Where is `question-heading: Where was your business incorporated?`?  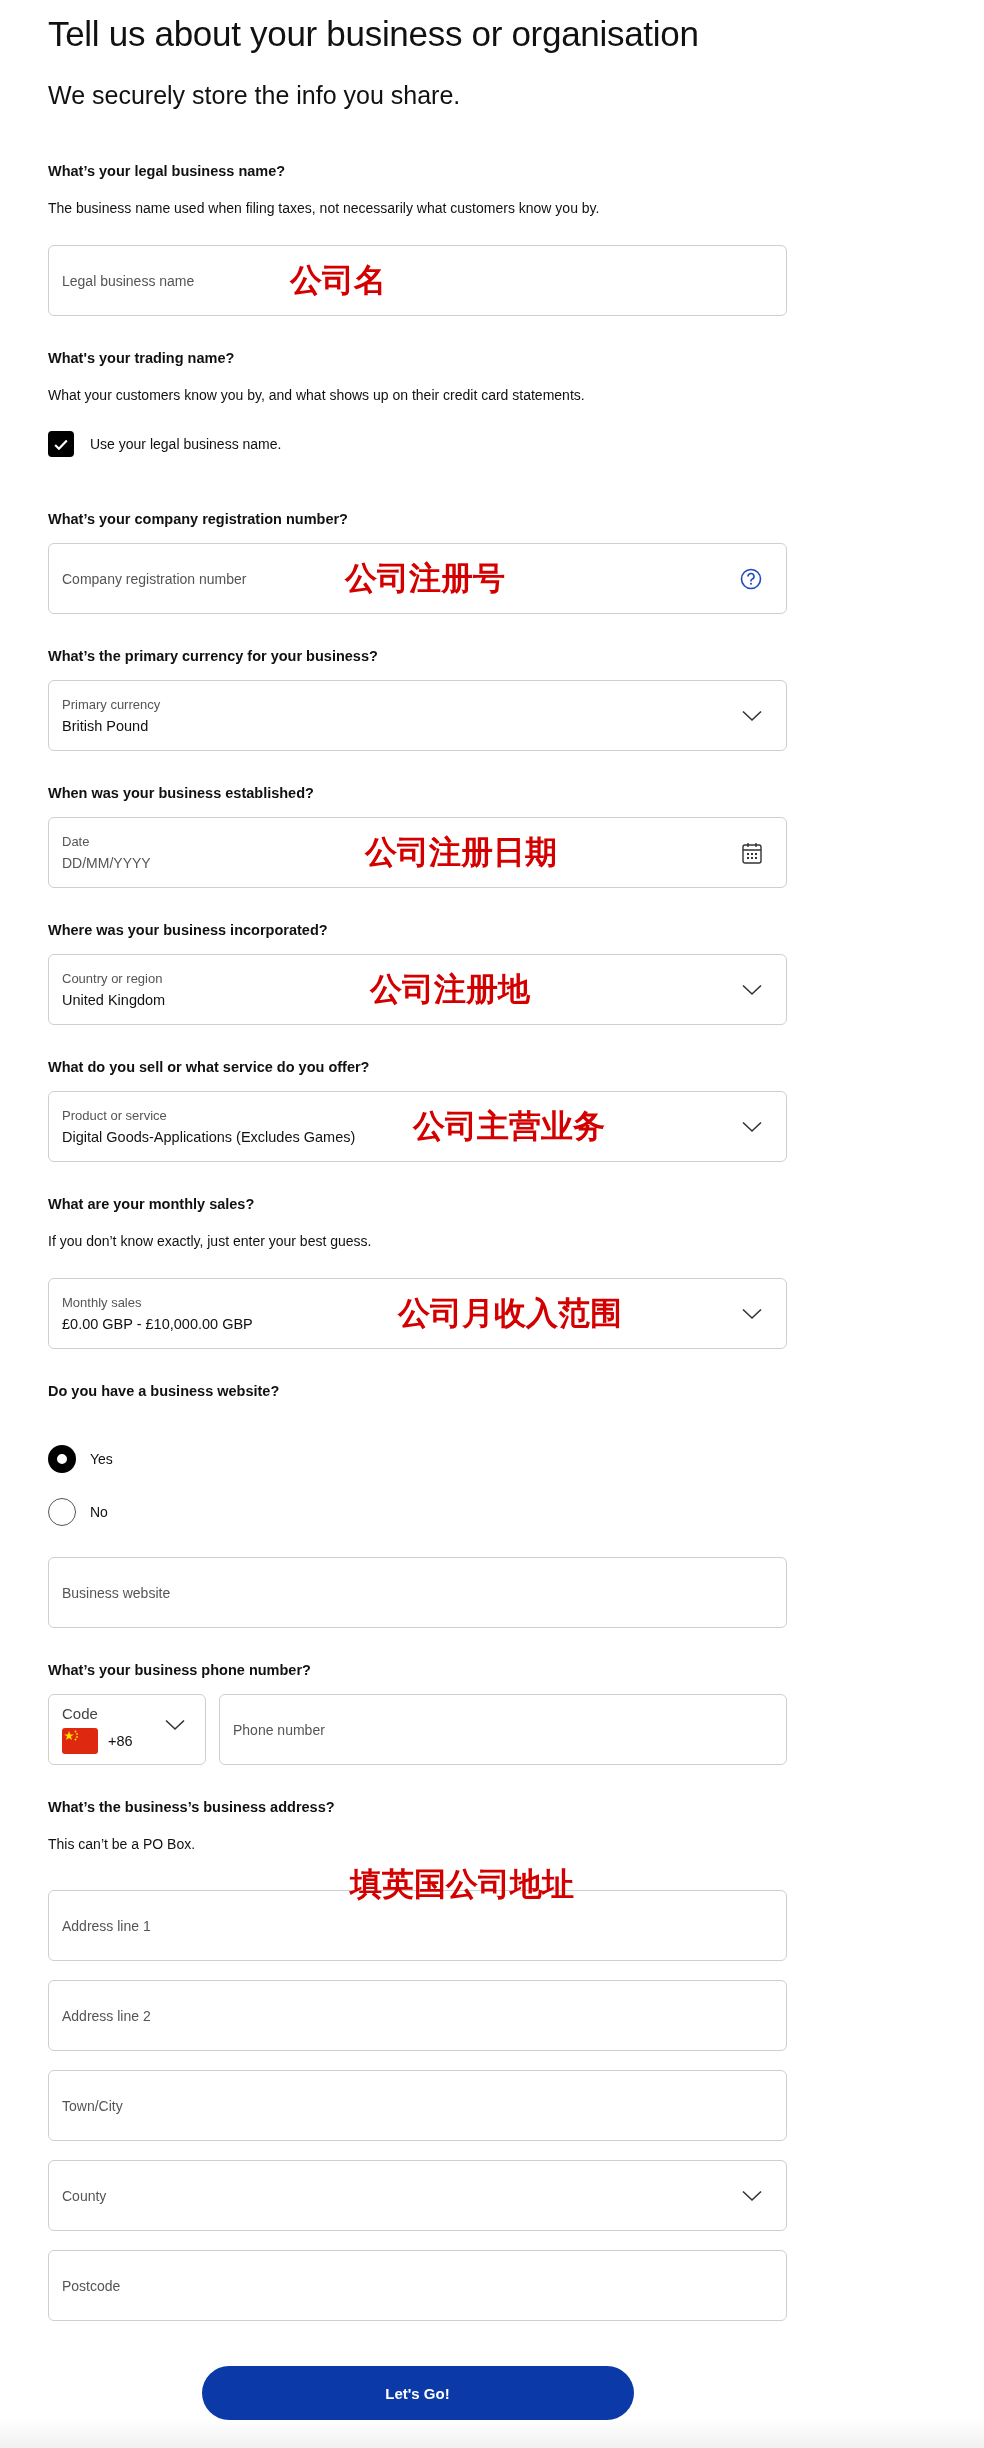
question-heading: Where was your business incorporated? is located at coordinates (188, 930).